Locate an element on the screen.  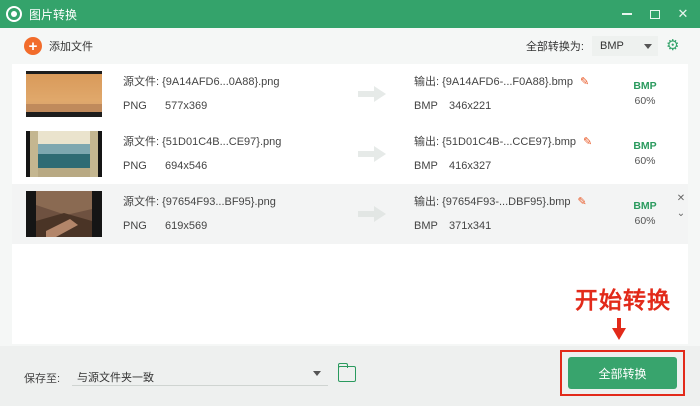
source-file-name: 源文件: {51D01C4B...CE97}.png is located at coordinates (202, 142).